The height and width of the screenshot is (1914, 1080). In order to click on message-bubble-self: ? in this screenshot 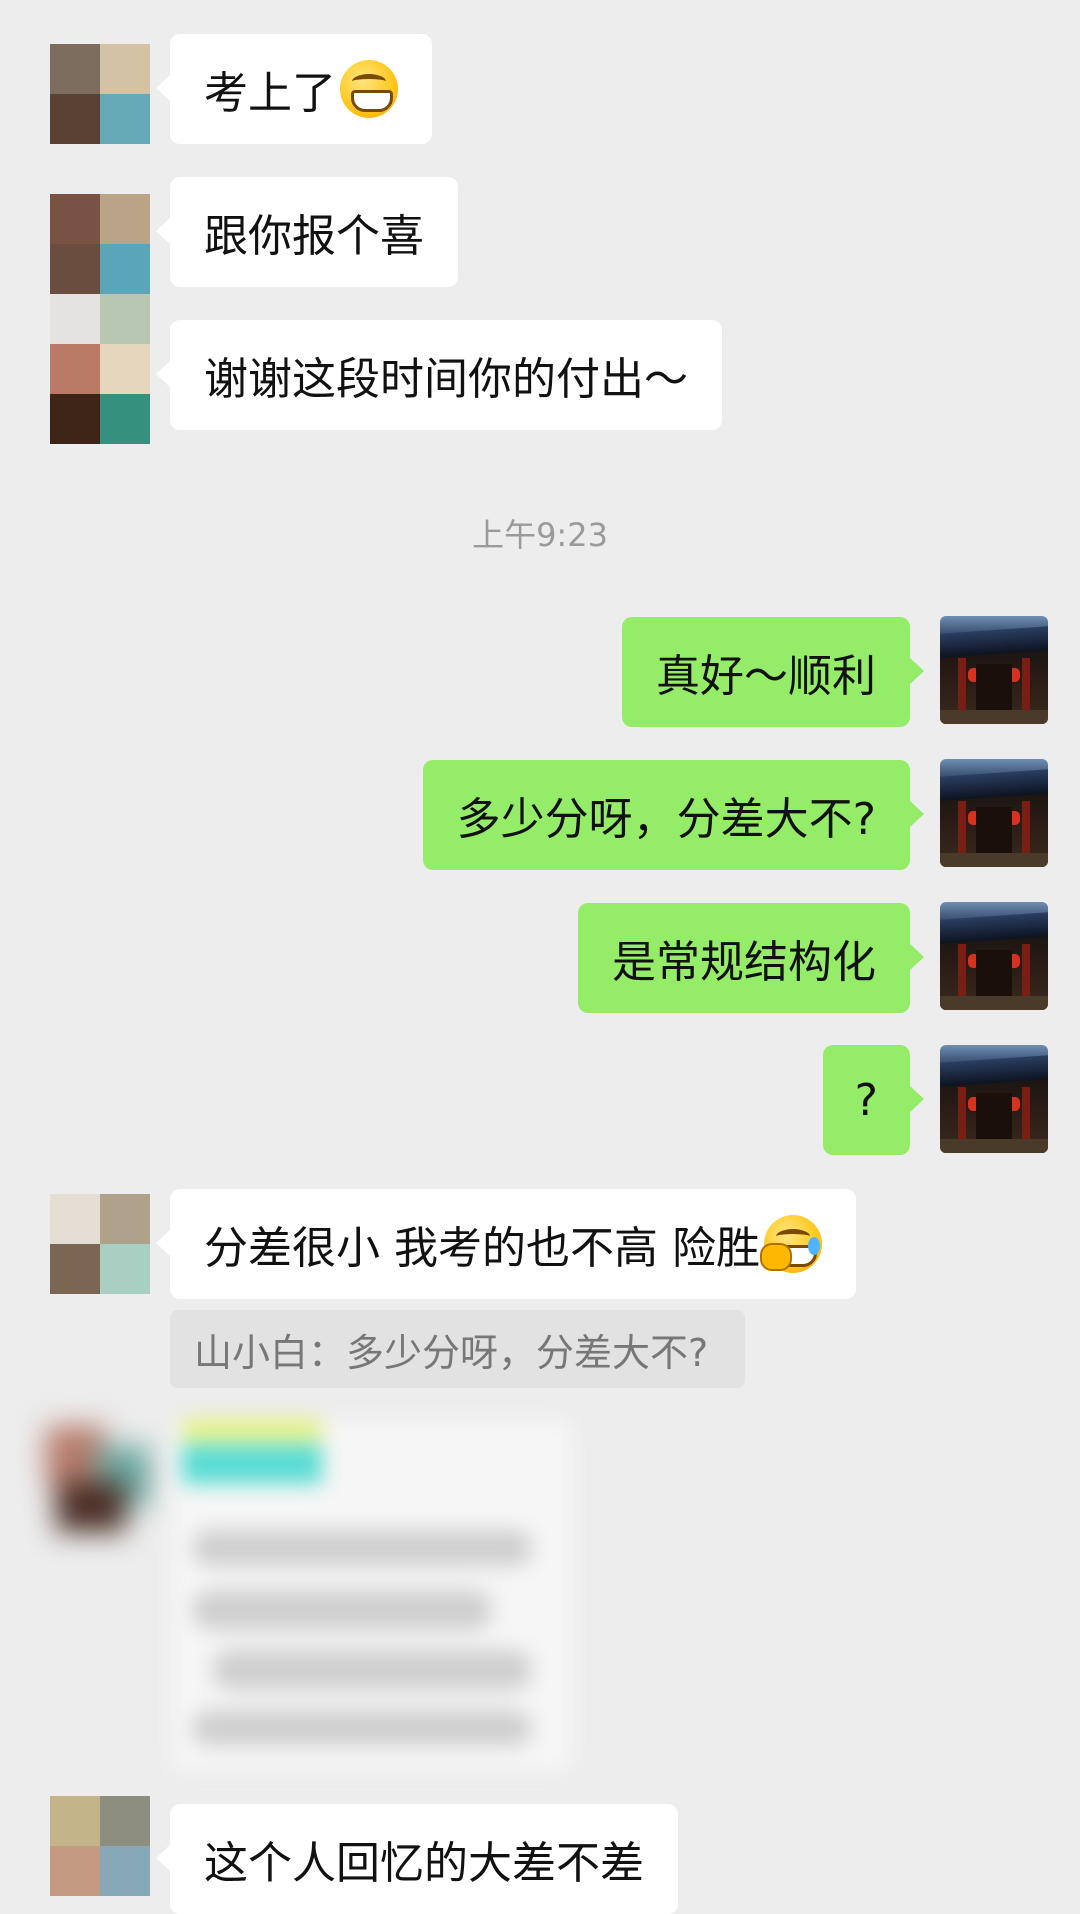, I will do `click(873, 1100)`.